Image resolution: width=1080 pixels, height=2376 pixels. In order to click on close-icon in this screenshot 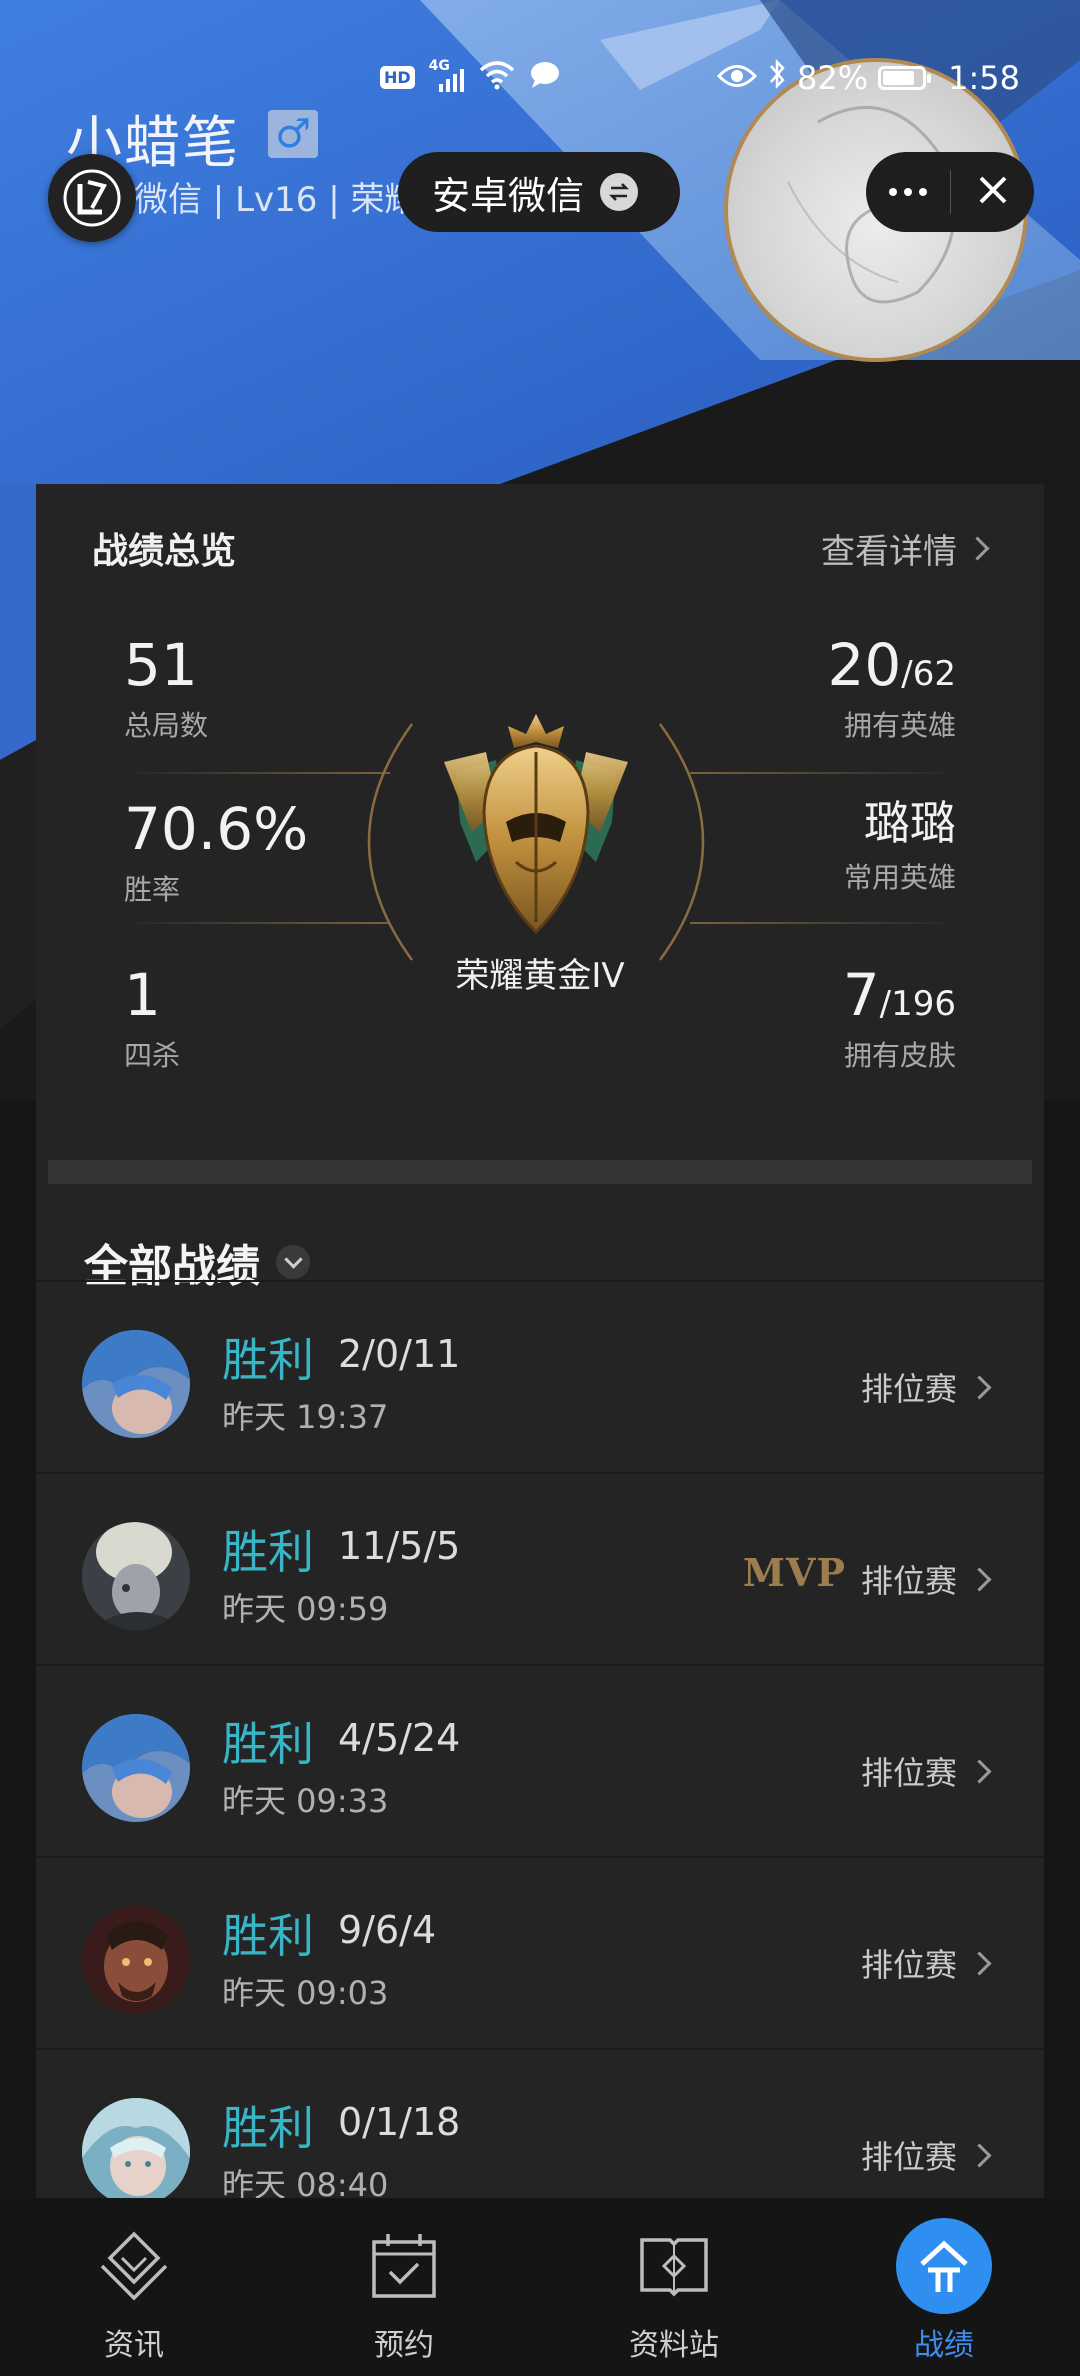, I will do `click(993, 192)`.